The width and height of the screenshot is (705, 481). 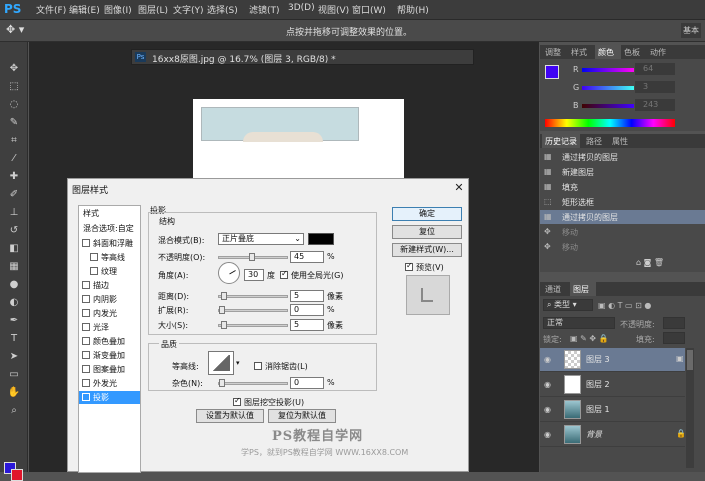 I want to click on lasso-icon: ◌, so click(x=14, y=105).